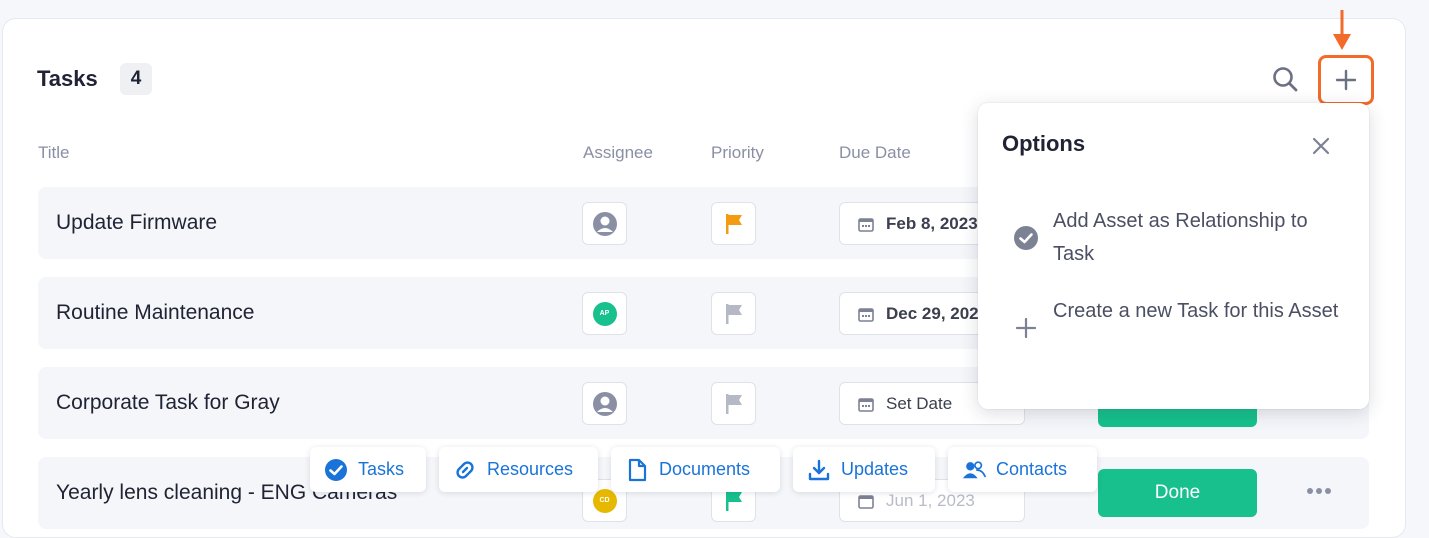 Image resolution: width=1429 pixels, height=538 pixels. What do you see at coordinates (155, 313) in the screenshot?
I see `task-title: Routine Maintenance` at bounding box center [155, 313].